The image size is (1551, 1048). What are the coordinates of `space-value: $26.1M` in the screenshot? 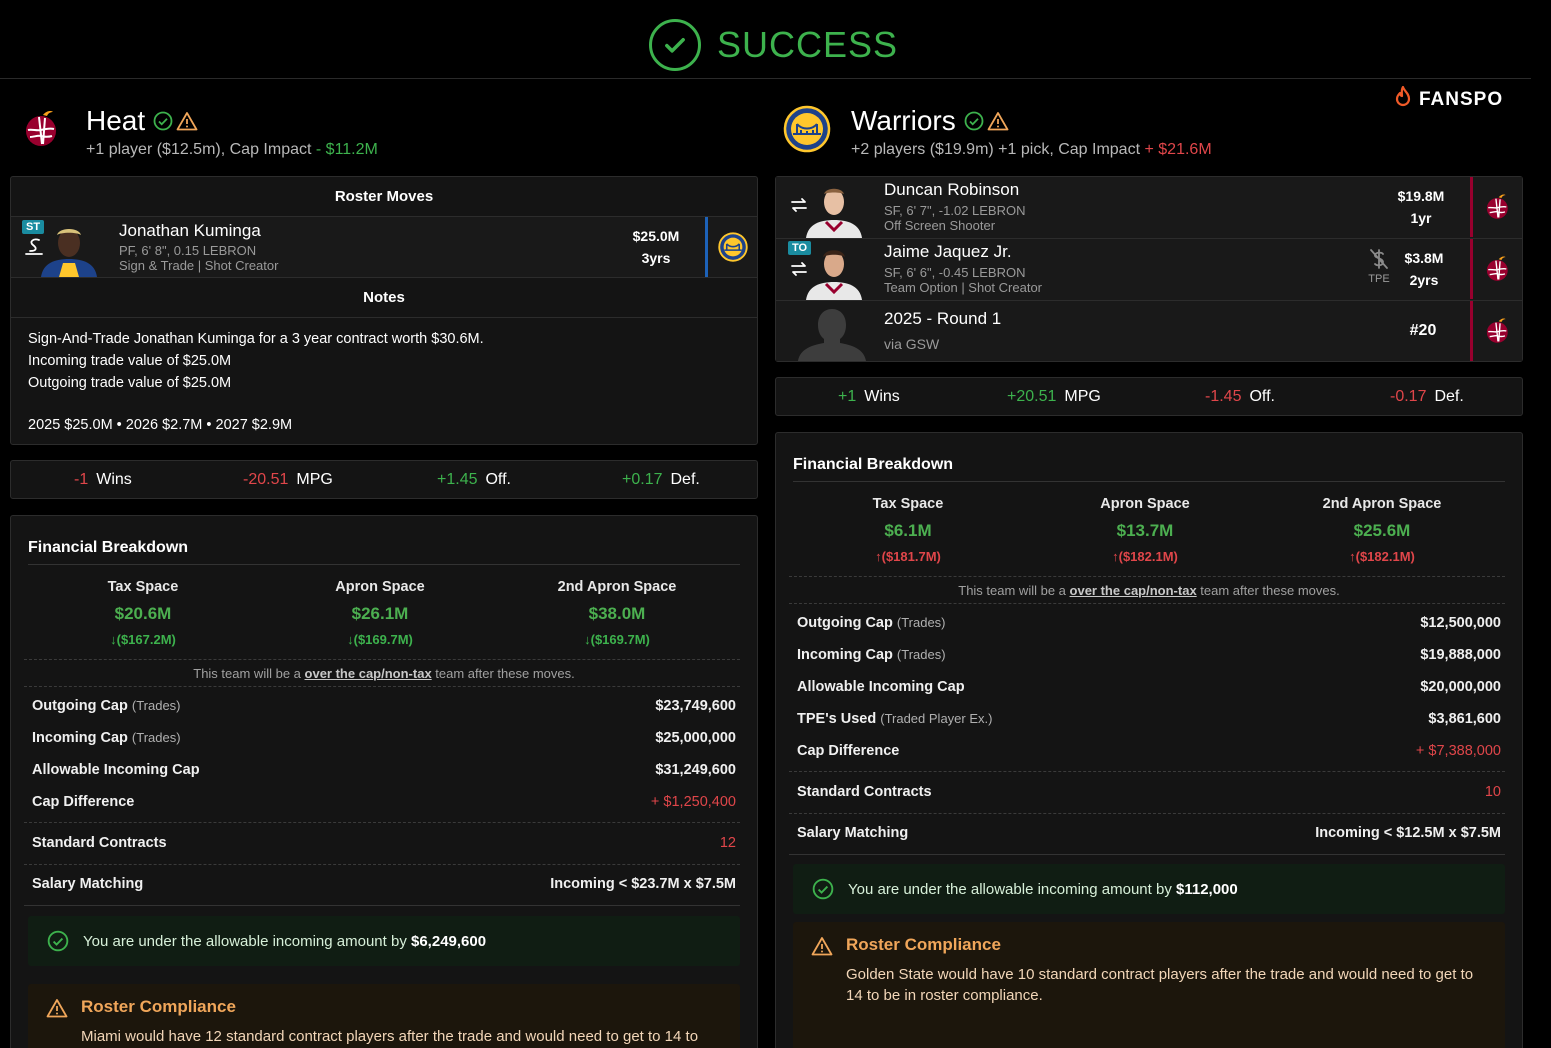 It's located at (380, 613).